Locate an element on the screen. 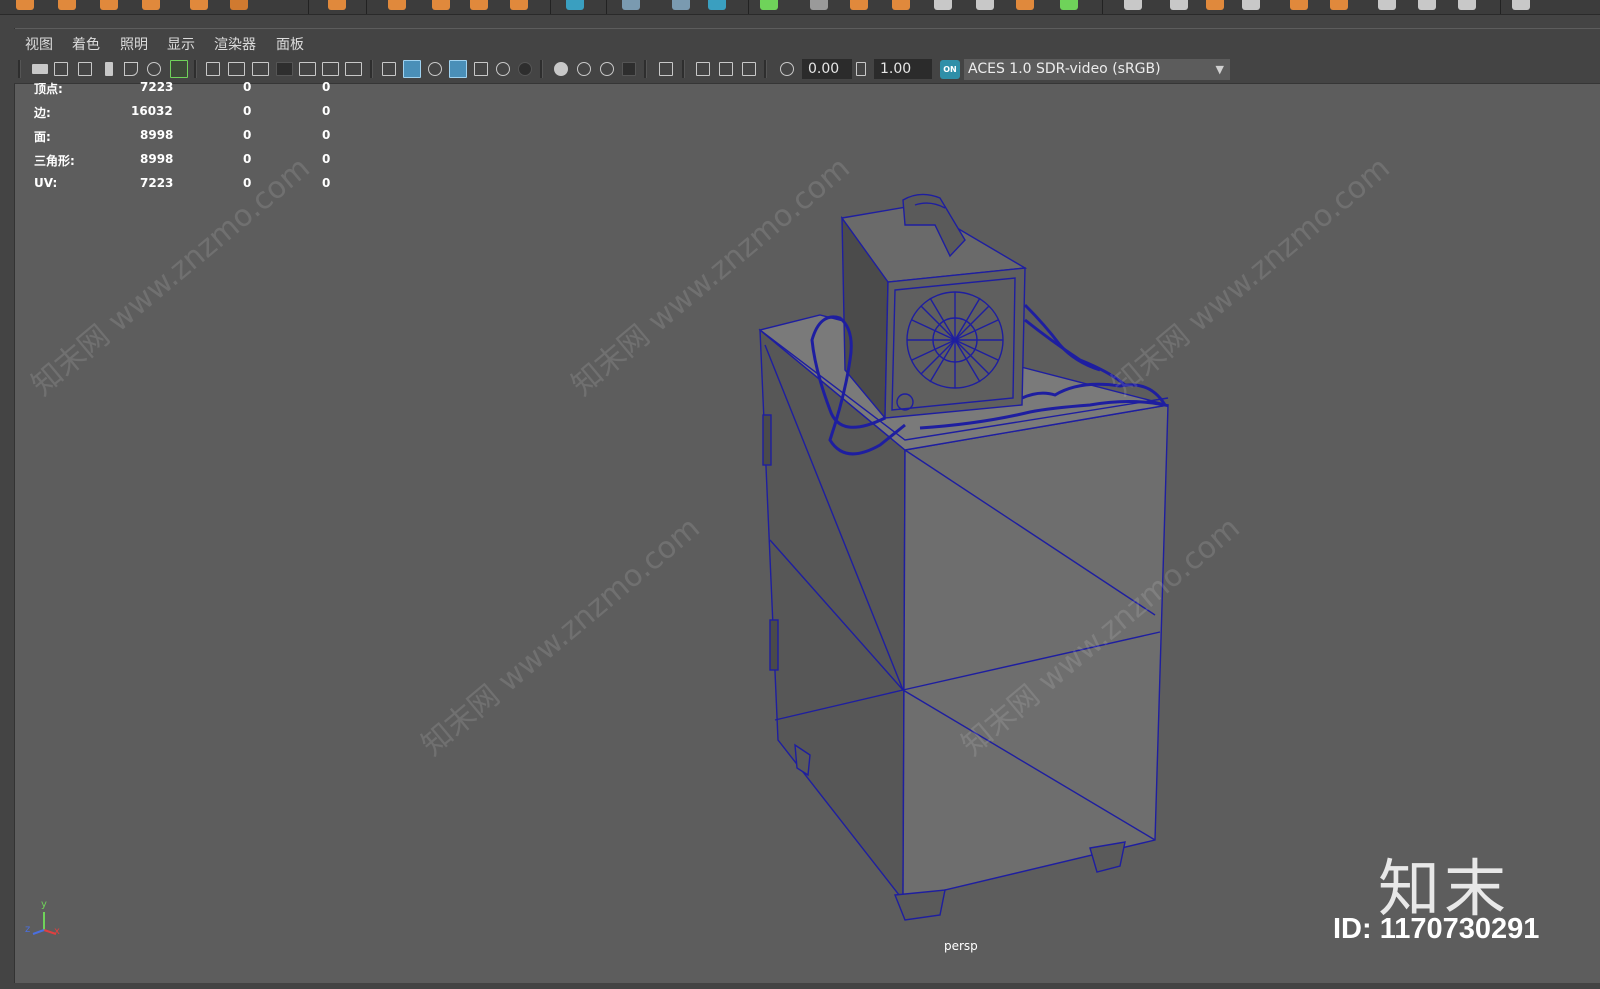 The image size is (1600, 989). axis-z-label: z is located at coordinates (28, 929).